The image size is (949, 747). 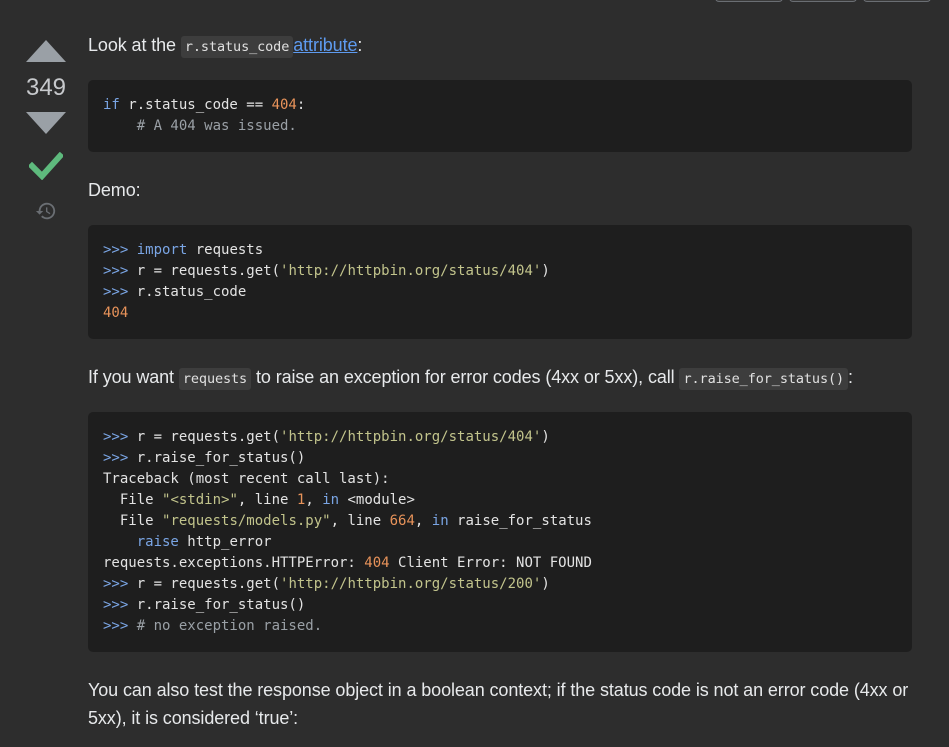 I want to click on code-text: raise_for_status, so click(x=520, y=521).